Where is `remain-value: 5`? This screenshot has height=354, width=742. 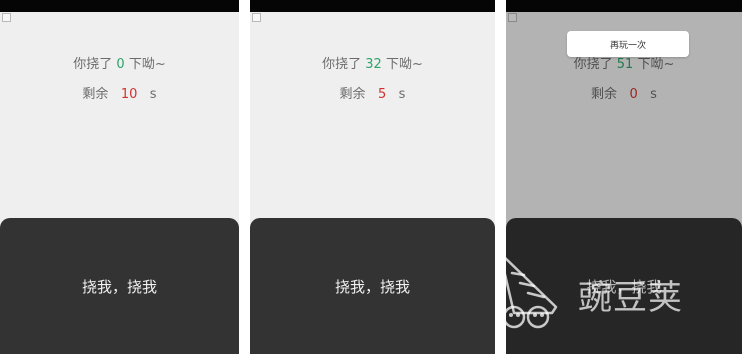 remain-value: 5 is located at coordinates (382, 94).